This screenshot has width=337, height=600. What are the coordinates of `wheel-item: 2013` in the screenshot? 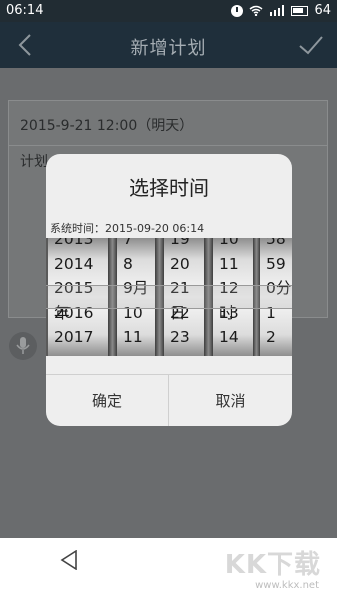 It's located at (74, 243).